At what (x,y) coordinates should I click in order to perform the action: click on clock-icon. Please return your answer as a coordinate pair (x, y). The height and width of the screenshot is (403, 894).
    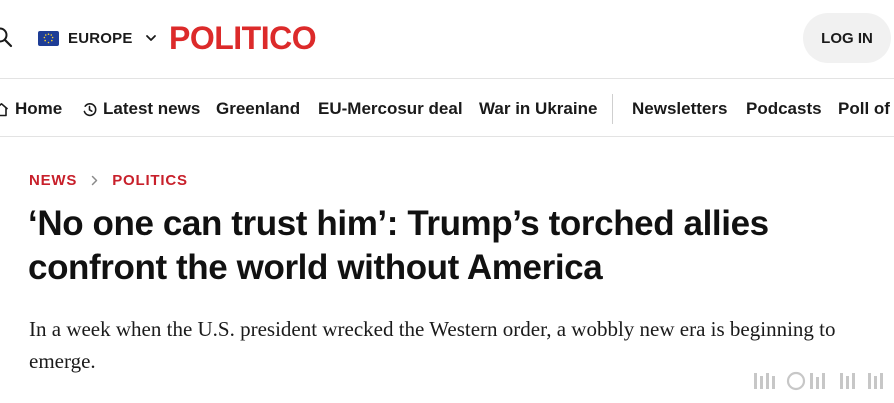
    Looking at the image, I should click on (90, 109).